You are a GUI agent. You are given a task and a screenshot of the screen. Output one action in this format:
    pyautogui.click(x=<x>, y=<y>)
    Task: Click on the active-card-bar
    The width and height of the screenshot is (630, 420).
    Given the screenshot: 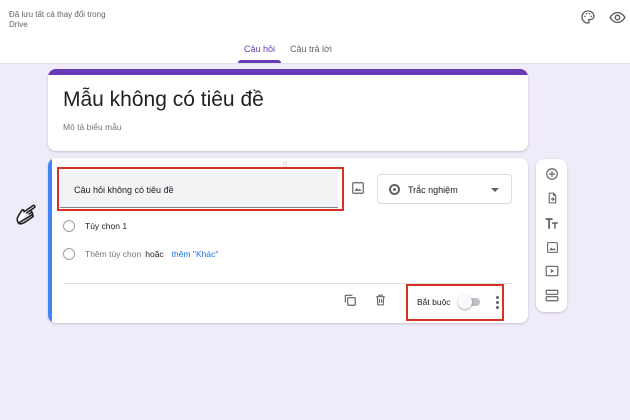 What is the action you would take?
    pyautogui.click(x=50, y=240)
    